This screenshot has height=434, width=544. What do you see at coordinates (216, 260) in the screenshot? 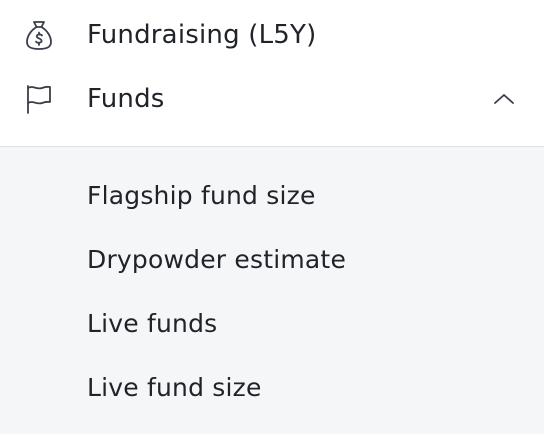
I see `submenu-item-drypowder-estimate: Drypowder estimate` at bounding box center [216, 260].